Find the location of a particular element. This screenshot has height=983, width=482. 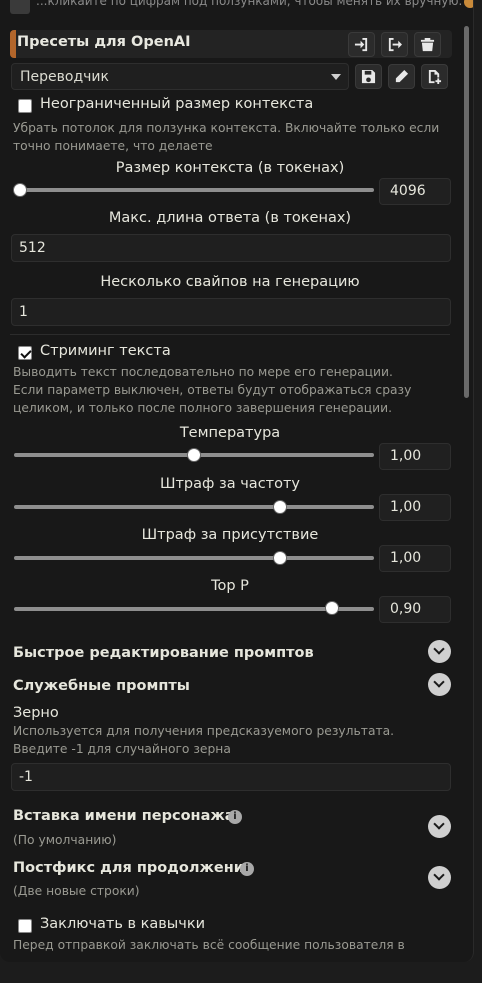

presets-title: Пресеты для OpenAI is located at coordinates (104, 42).